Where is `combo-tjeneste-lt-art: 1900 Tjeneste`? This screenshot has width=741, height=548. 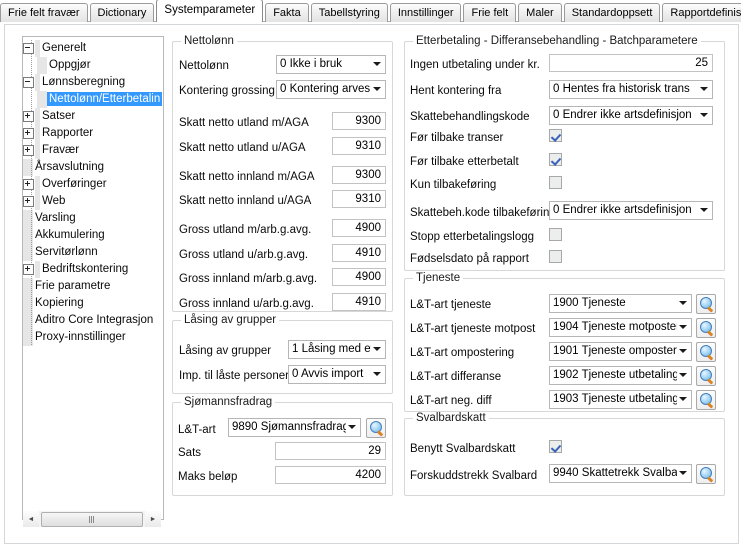
combo-tjeneste-lt-art: 1900 Tjeneste is located at coordinates (620, 303).